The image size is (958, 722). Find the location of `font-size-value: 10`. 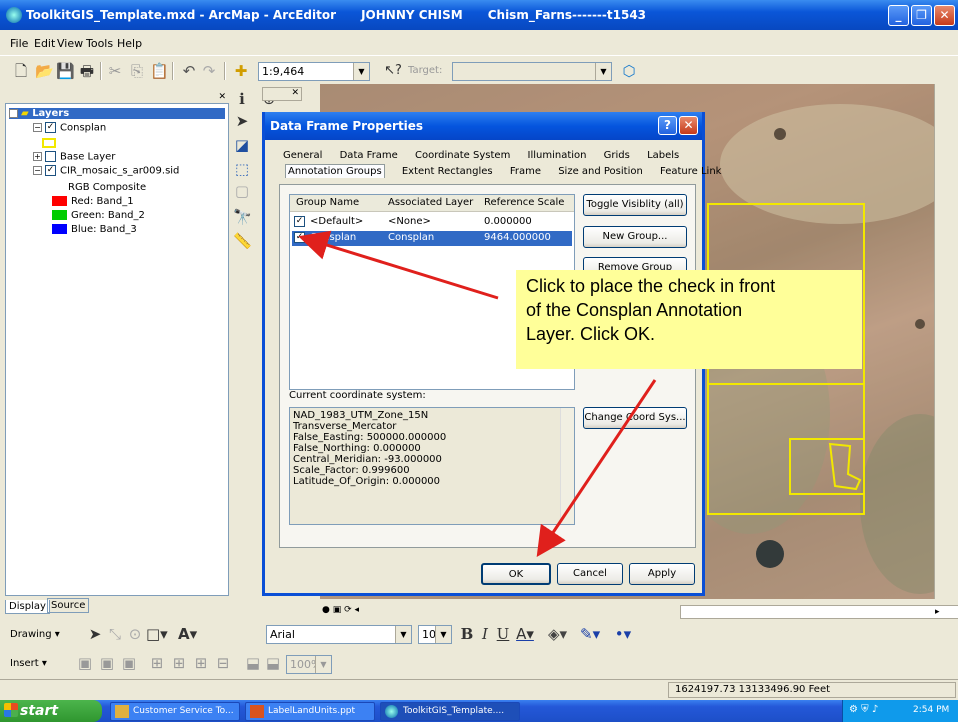

font-size-value: 10 is located at coordinates (429, 634).